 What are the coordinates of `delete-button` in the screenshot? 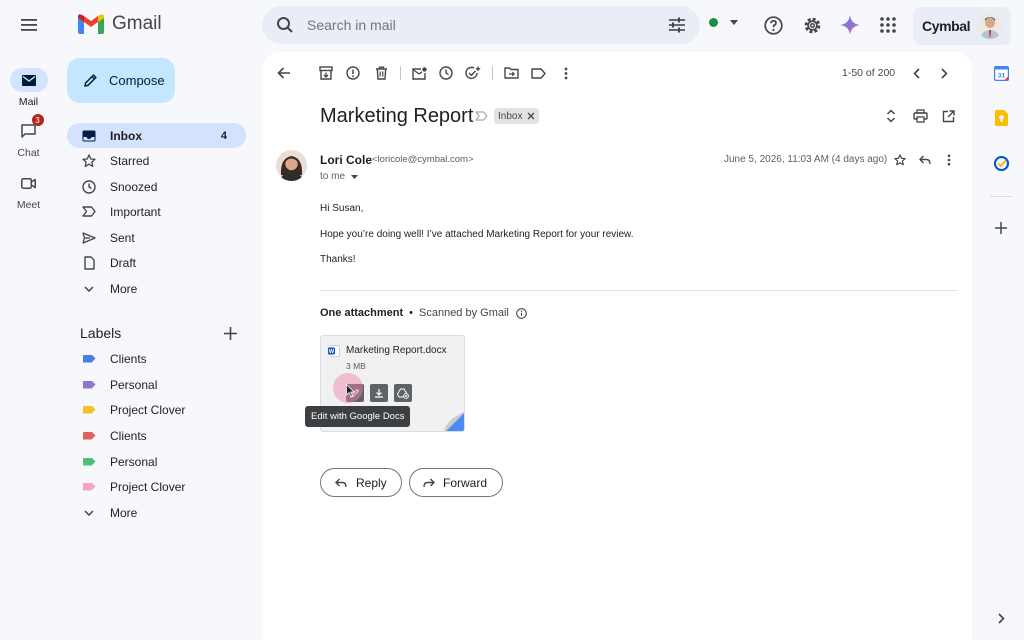 It's located at (381, 73).